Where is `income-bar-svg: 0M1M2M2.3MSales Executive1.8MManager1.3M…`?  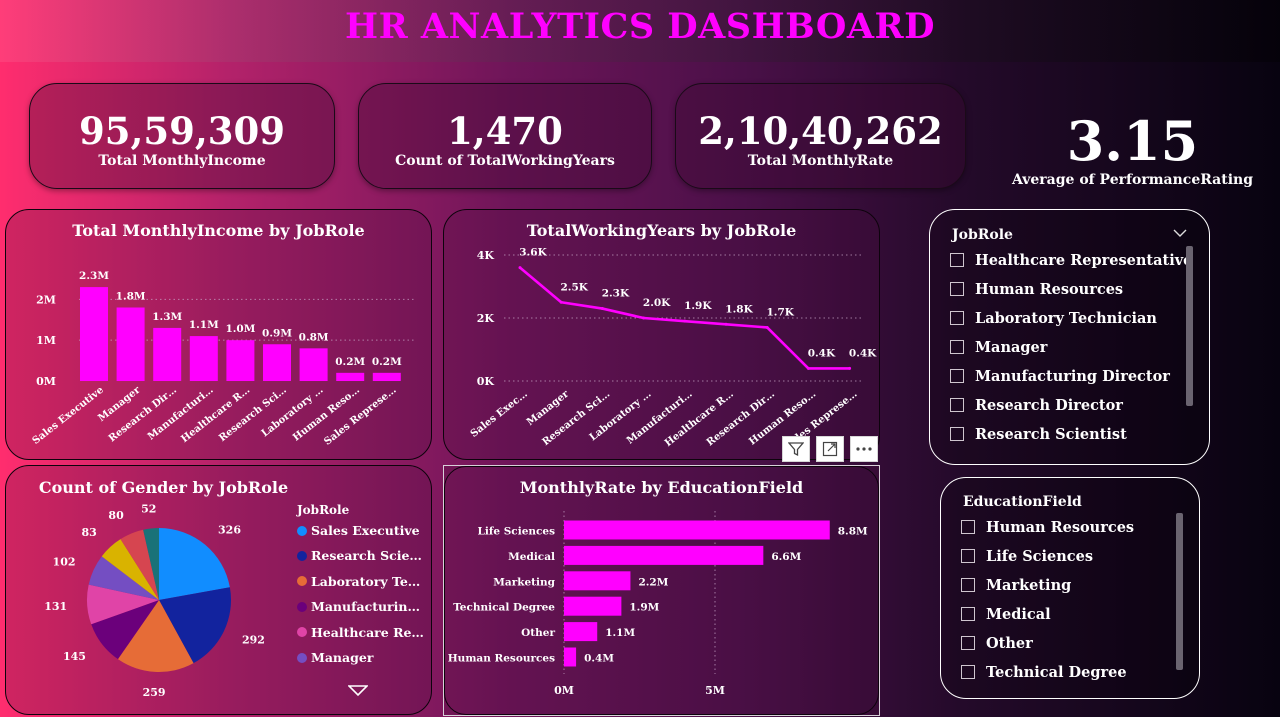
income-bar-svg: 0M1M2M2.3MSales Executive1.8MManager1.3M… is located at coordinates (223, 359).